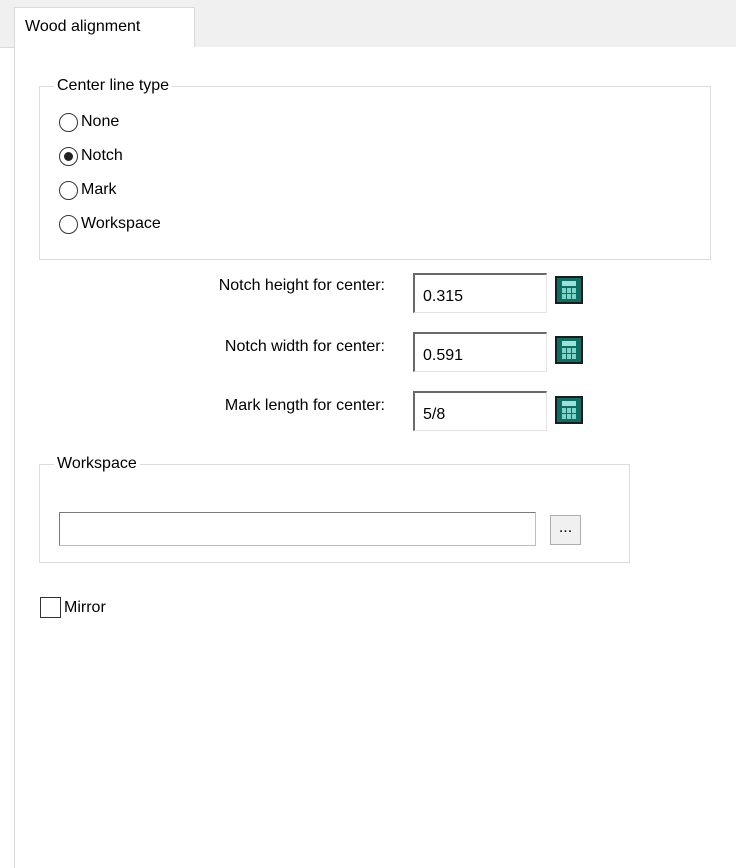  I want to click on notch-width-input: 0.591, so click(480, 352).